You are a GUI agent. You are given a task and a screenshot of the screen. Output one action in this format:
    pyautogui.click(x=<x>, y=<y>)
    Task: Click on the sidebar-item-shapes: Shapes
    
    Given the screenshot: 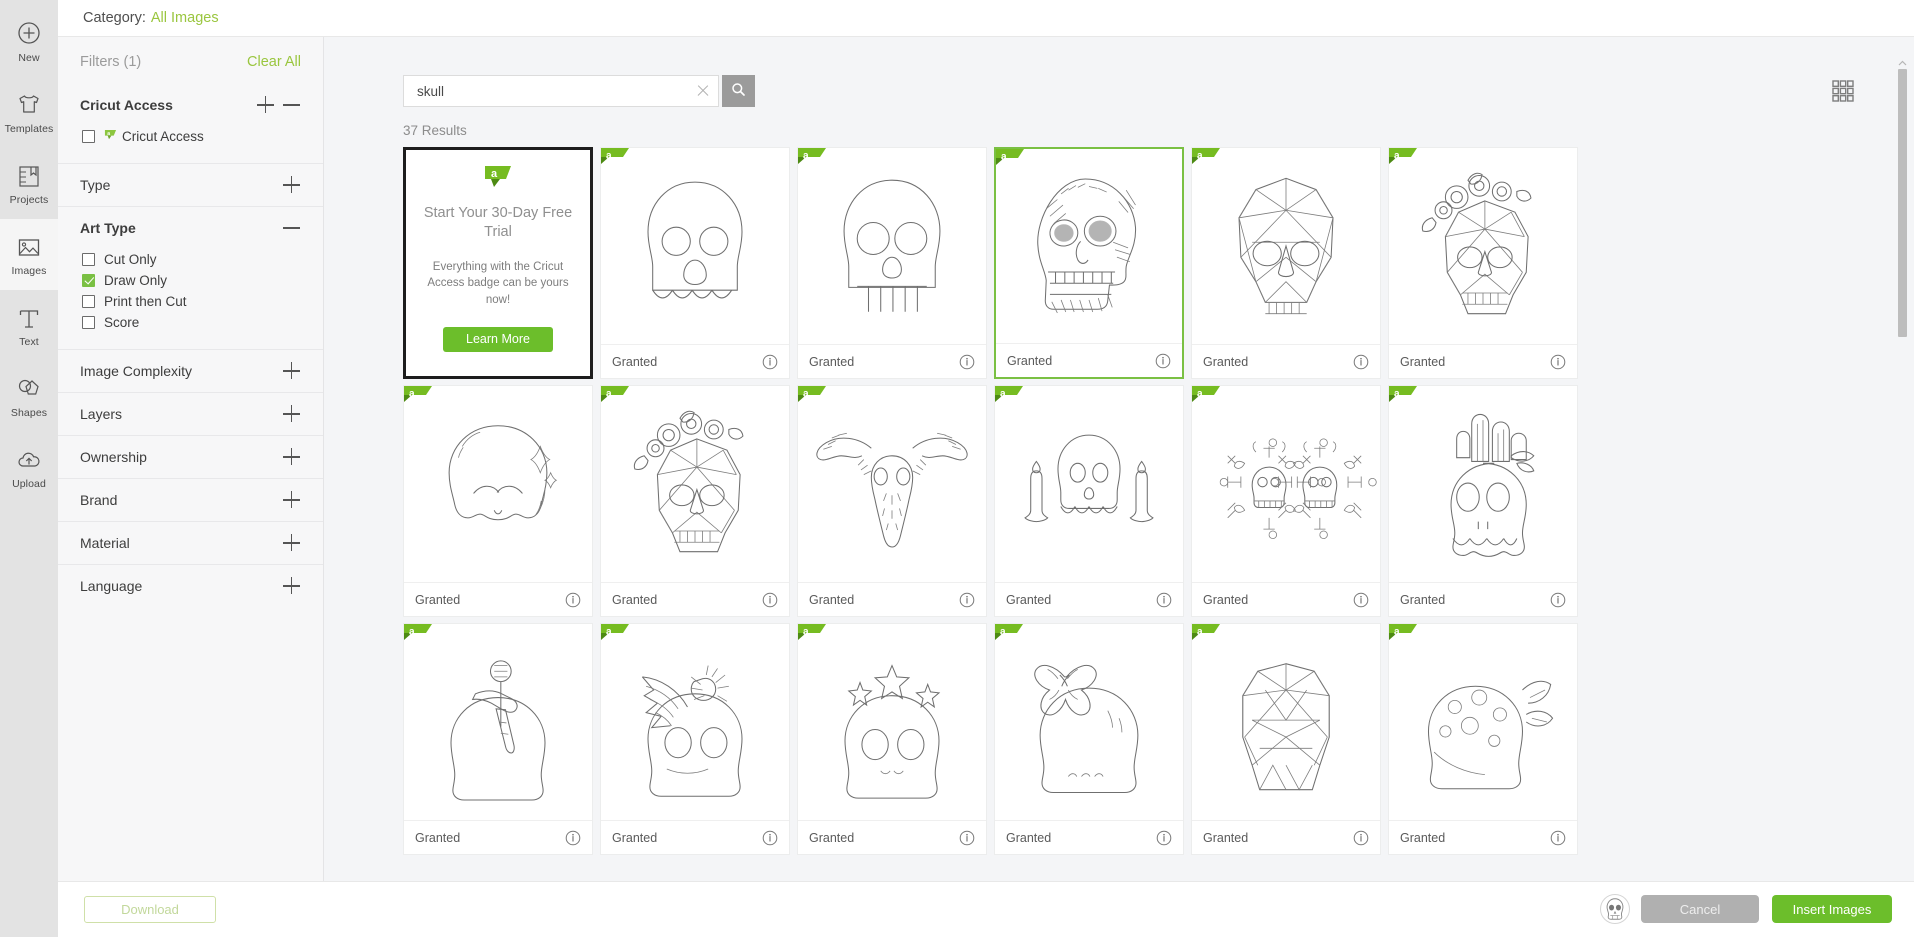 What is the action you would take?
    pyautogui.click(x=29, y=396)
    